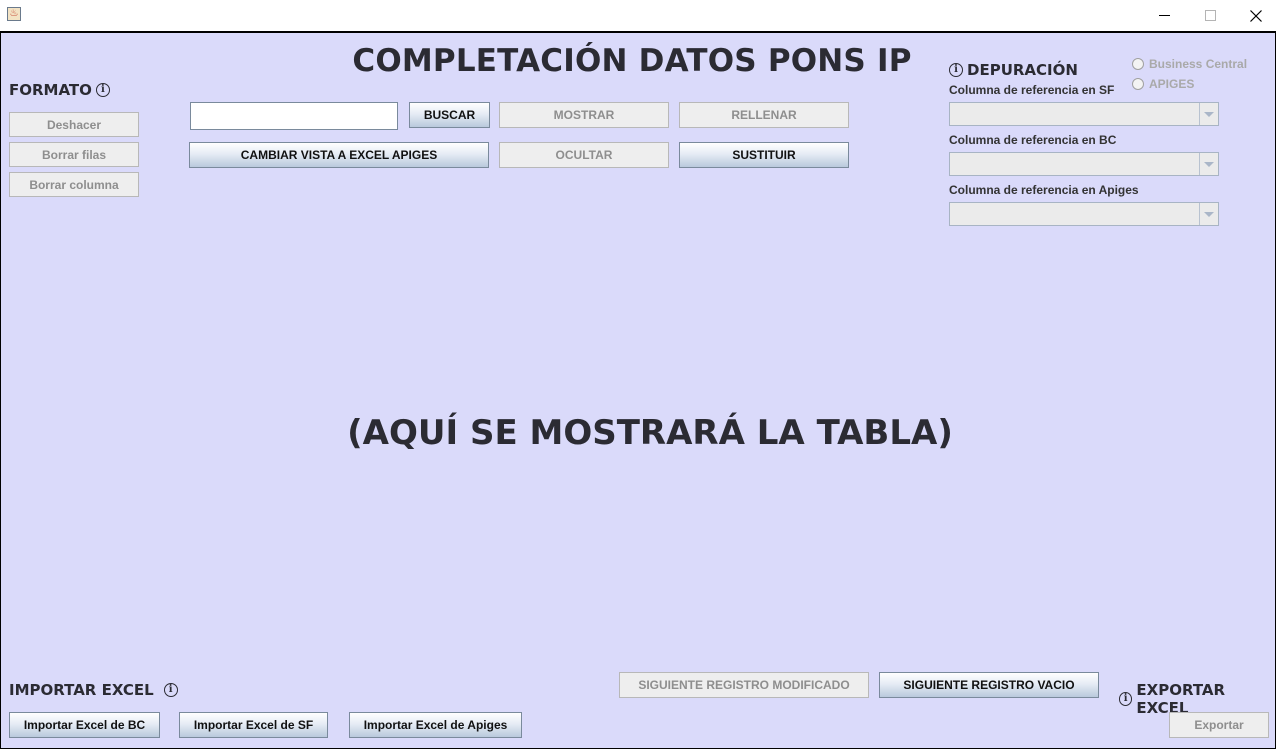  Describe the element at coordinates (1084, 114) in the screenshot. I see `sf-column-select` at that location.